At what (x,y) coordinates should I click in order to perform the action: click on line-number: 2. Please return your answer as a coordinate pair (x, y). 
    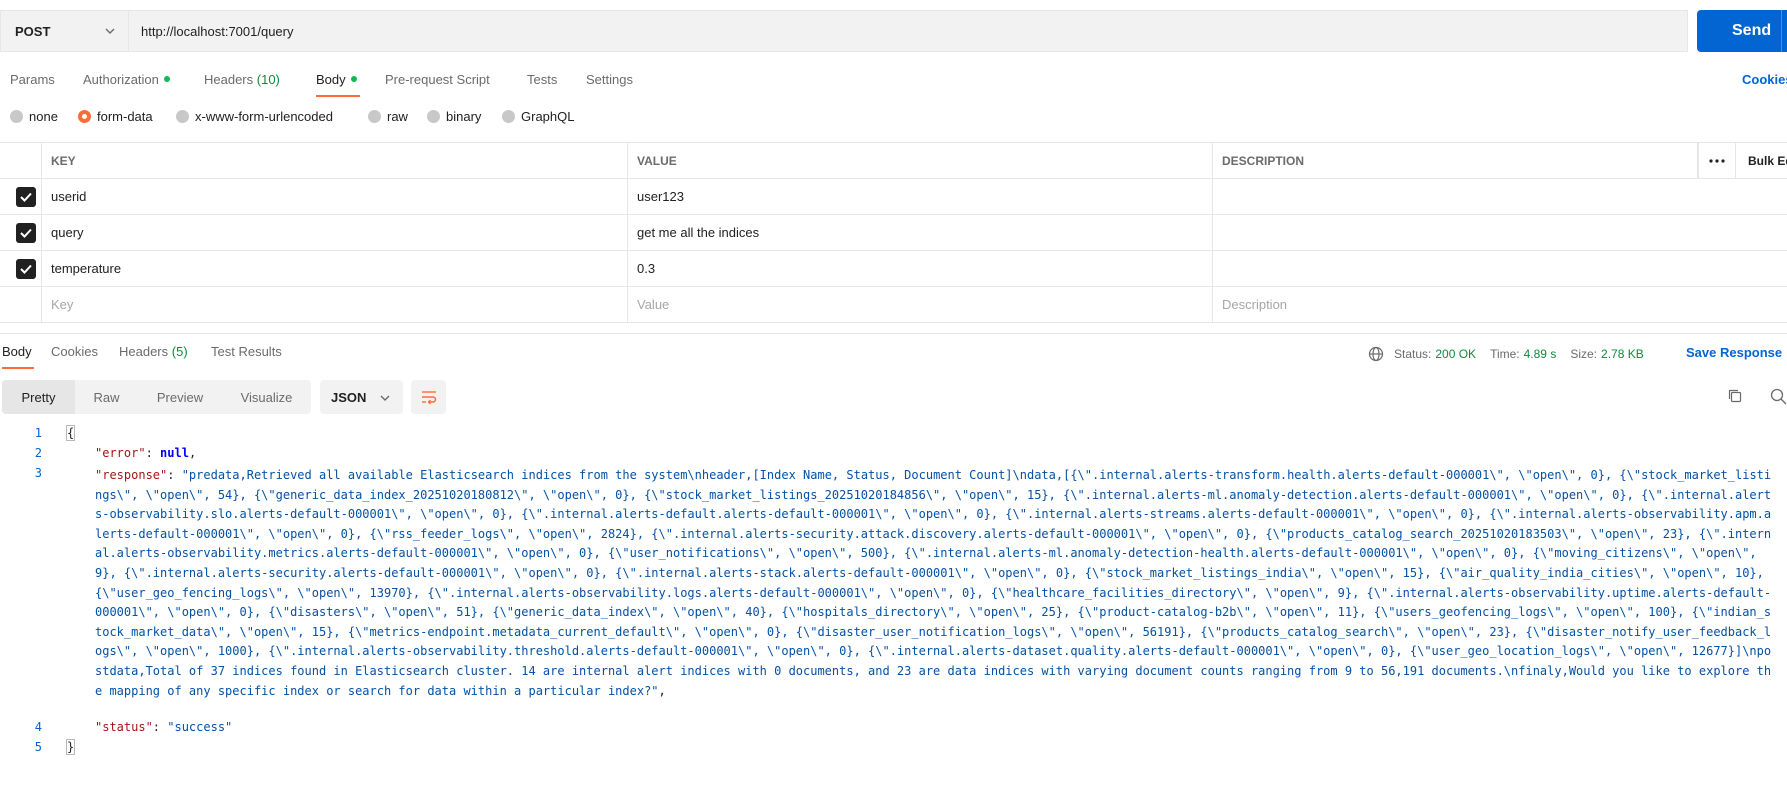
    Looking at the image, I should click on (38, 453).